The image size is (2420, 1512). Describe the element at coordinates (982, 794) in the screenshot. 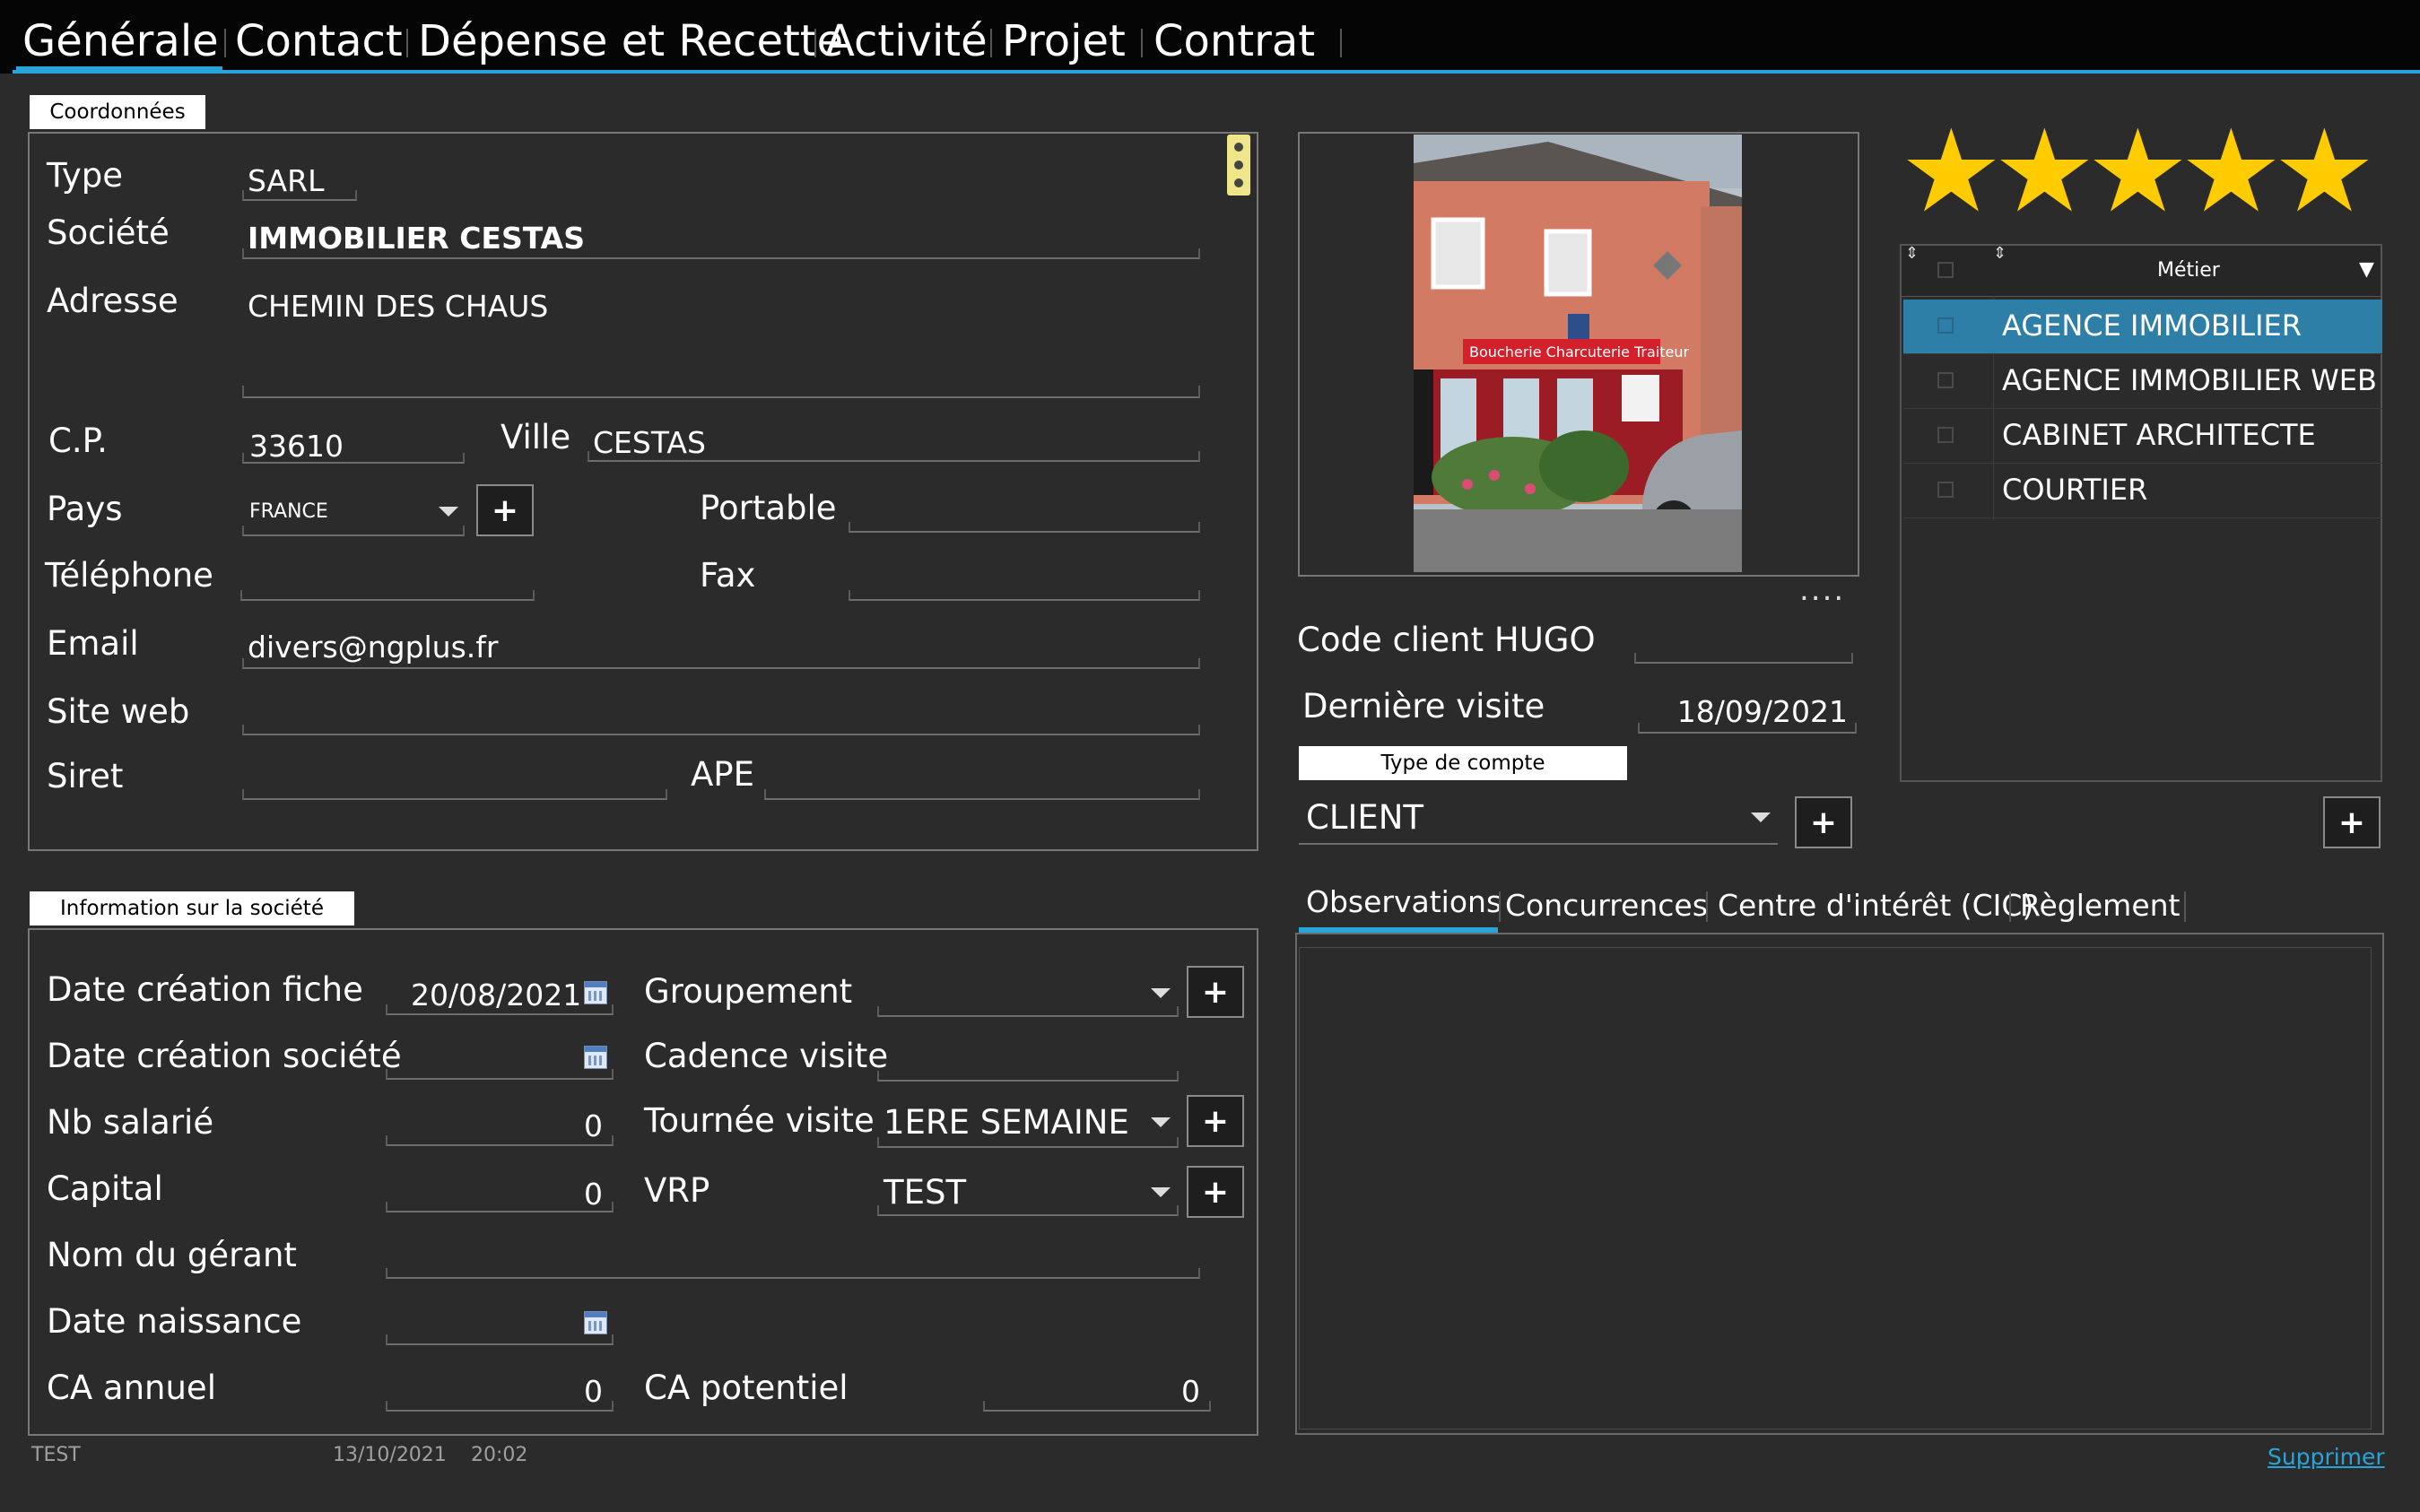

I see `ape-field` at that location.